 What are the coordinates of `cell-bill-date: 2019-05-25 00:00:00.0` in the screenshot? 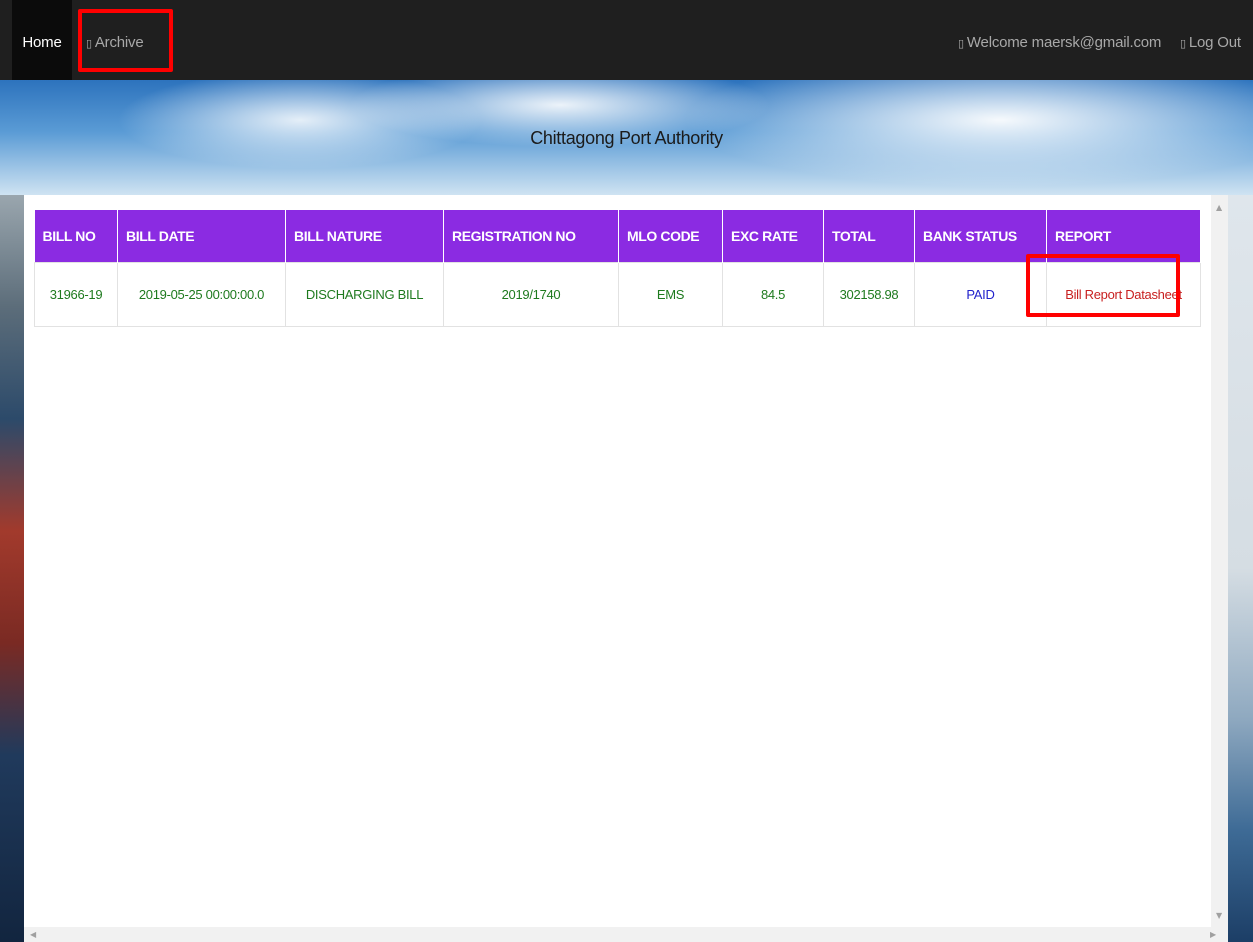 It's located at (201, 294).